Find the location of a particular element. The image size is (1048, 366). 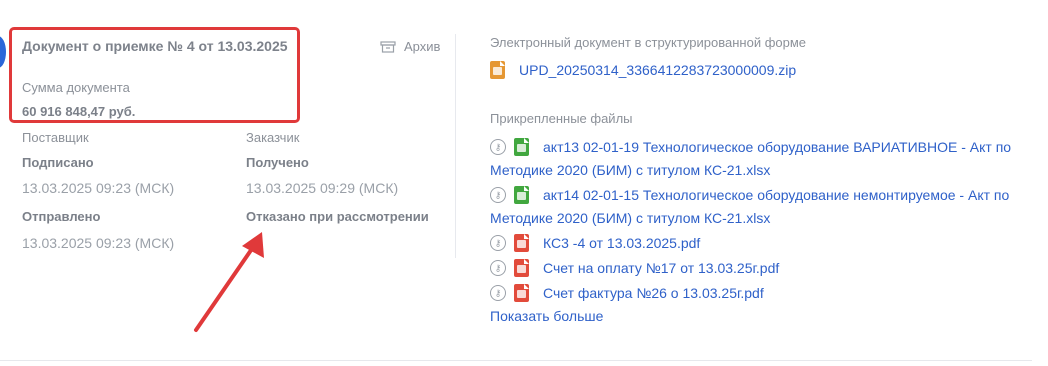

file-link: КС3 -4 от 13.03.2025.pdf is located at coordinates (621, 243).